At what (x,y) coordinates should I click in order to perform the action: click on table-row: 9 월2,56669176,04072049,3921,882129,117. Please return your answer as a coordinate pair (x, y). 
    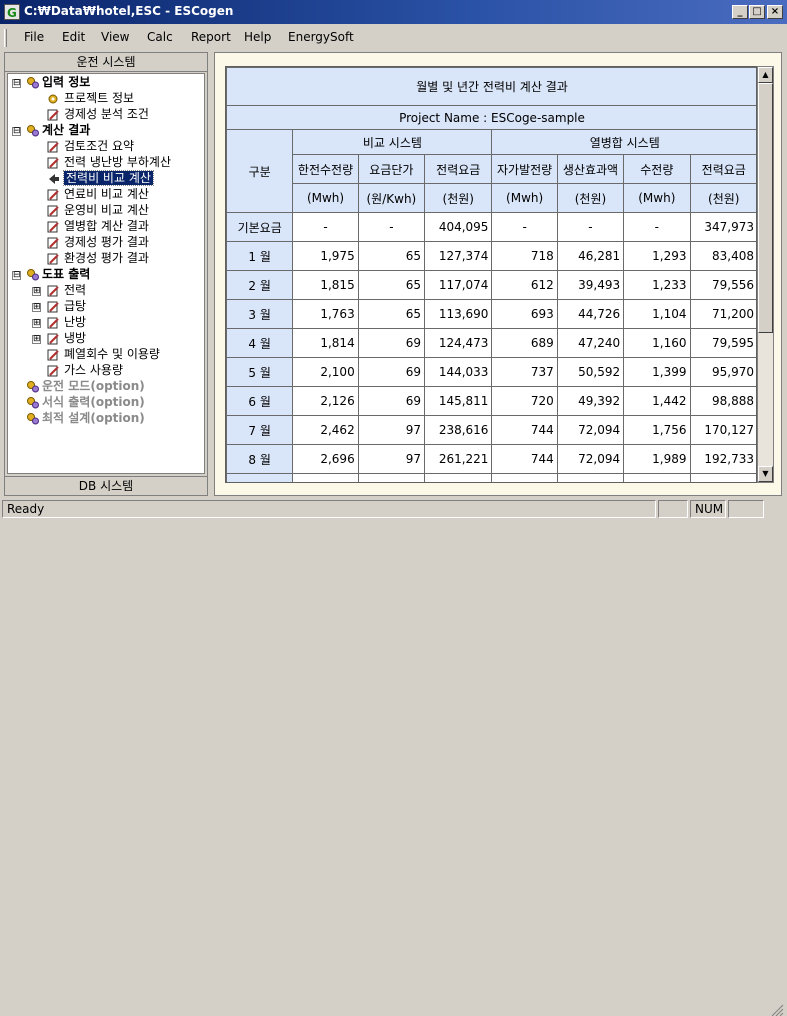
    Looking at the image, I should click on (491, 477).